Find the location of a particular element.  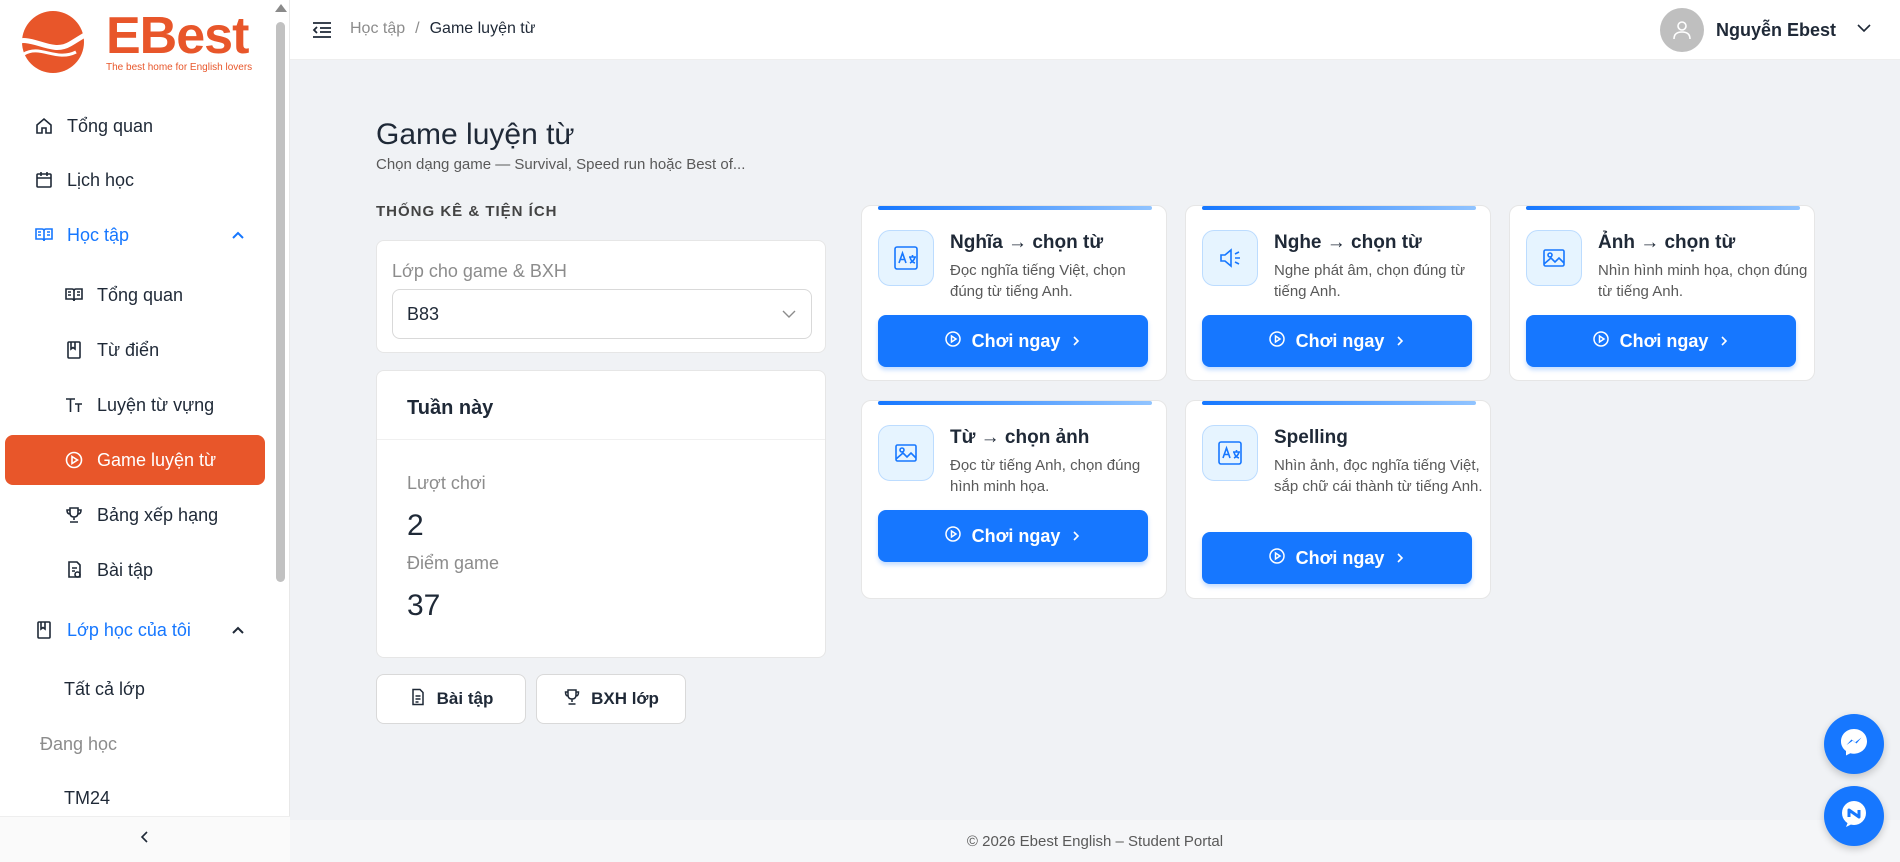

sidebar-item-homework: Bài tập is located at coordinates (135, 570).